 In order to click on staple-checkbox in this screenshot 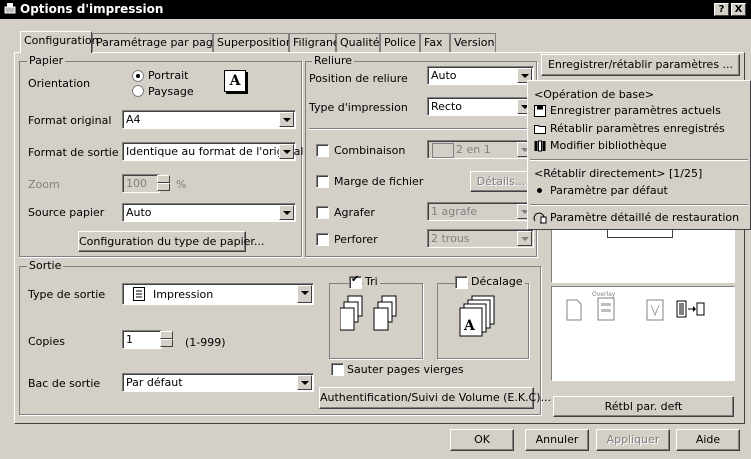, I will do `click(322, 212)`.